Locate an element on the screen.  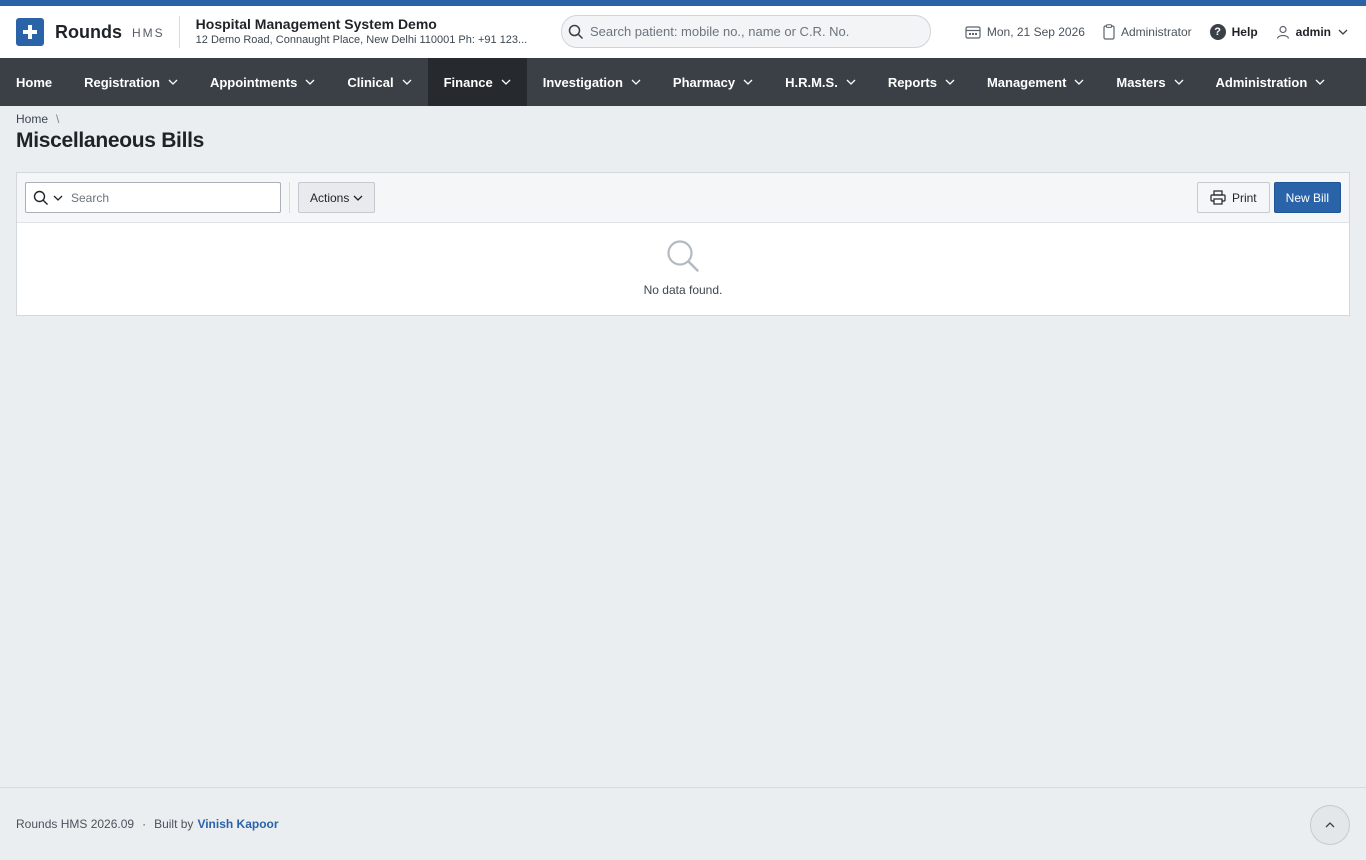
actions-button: Actions is located at coordinates (337, 197).